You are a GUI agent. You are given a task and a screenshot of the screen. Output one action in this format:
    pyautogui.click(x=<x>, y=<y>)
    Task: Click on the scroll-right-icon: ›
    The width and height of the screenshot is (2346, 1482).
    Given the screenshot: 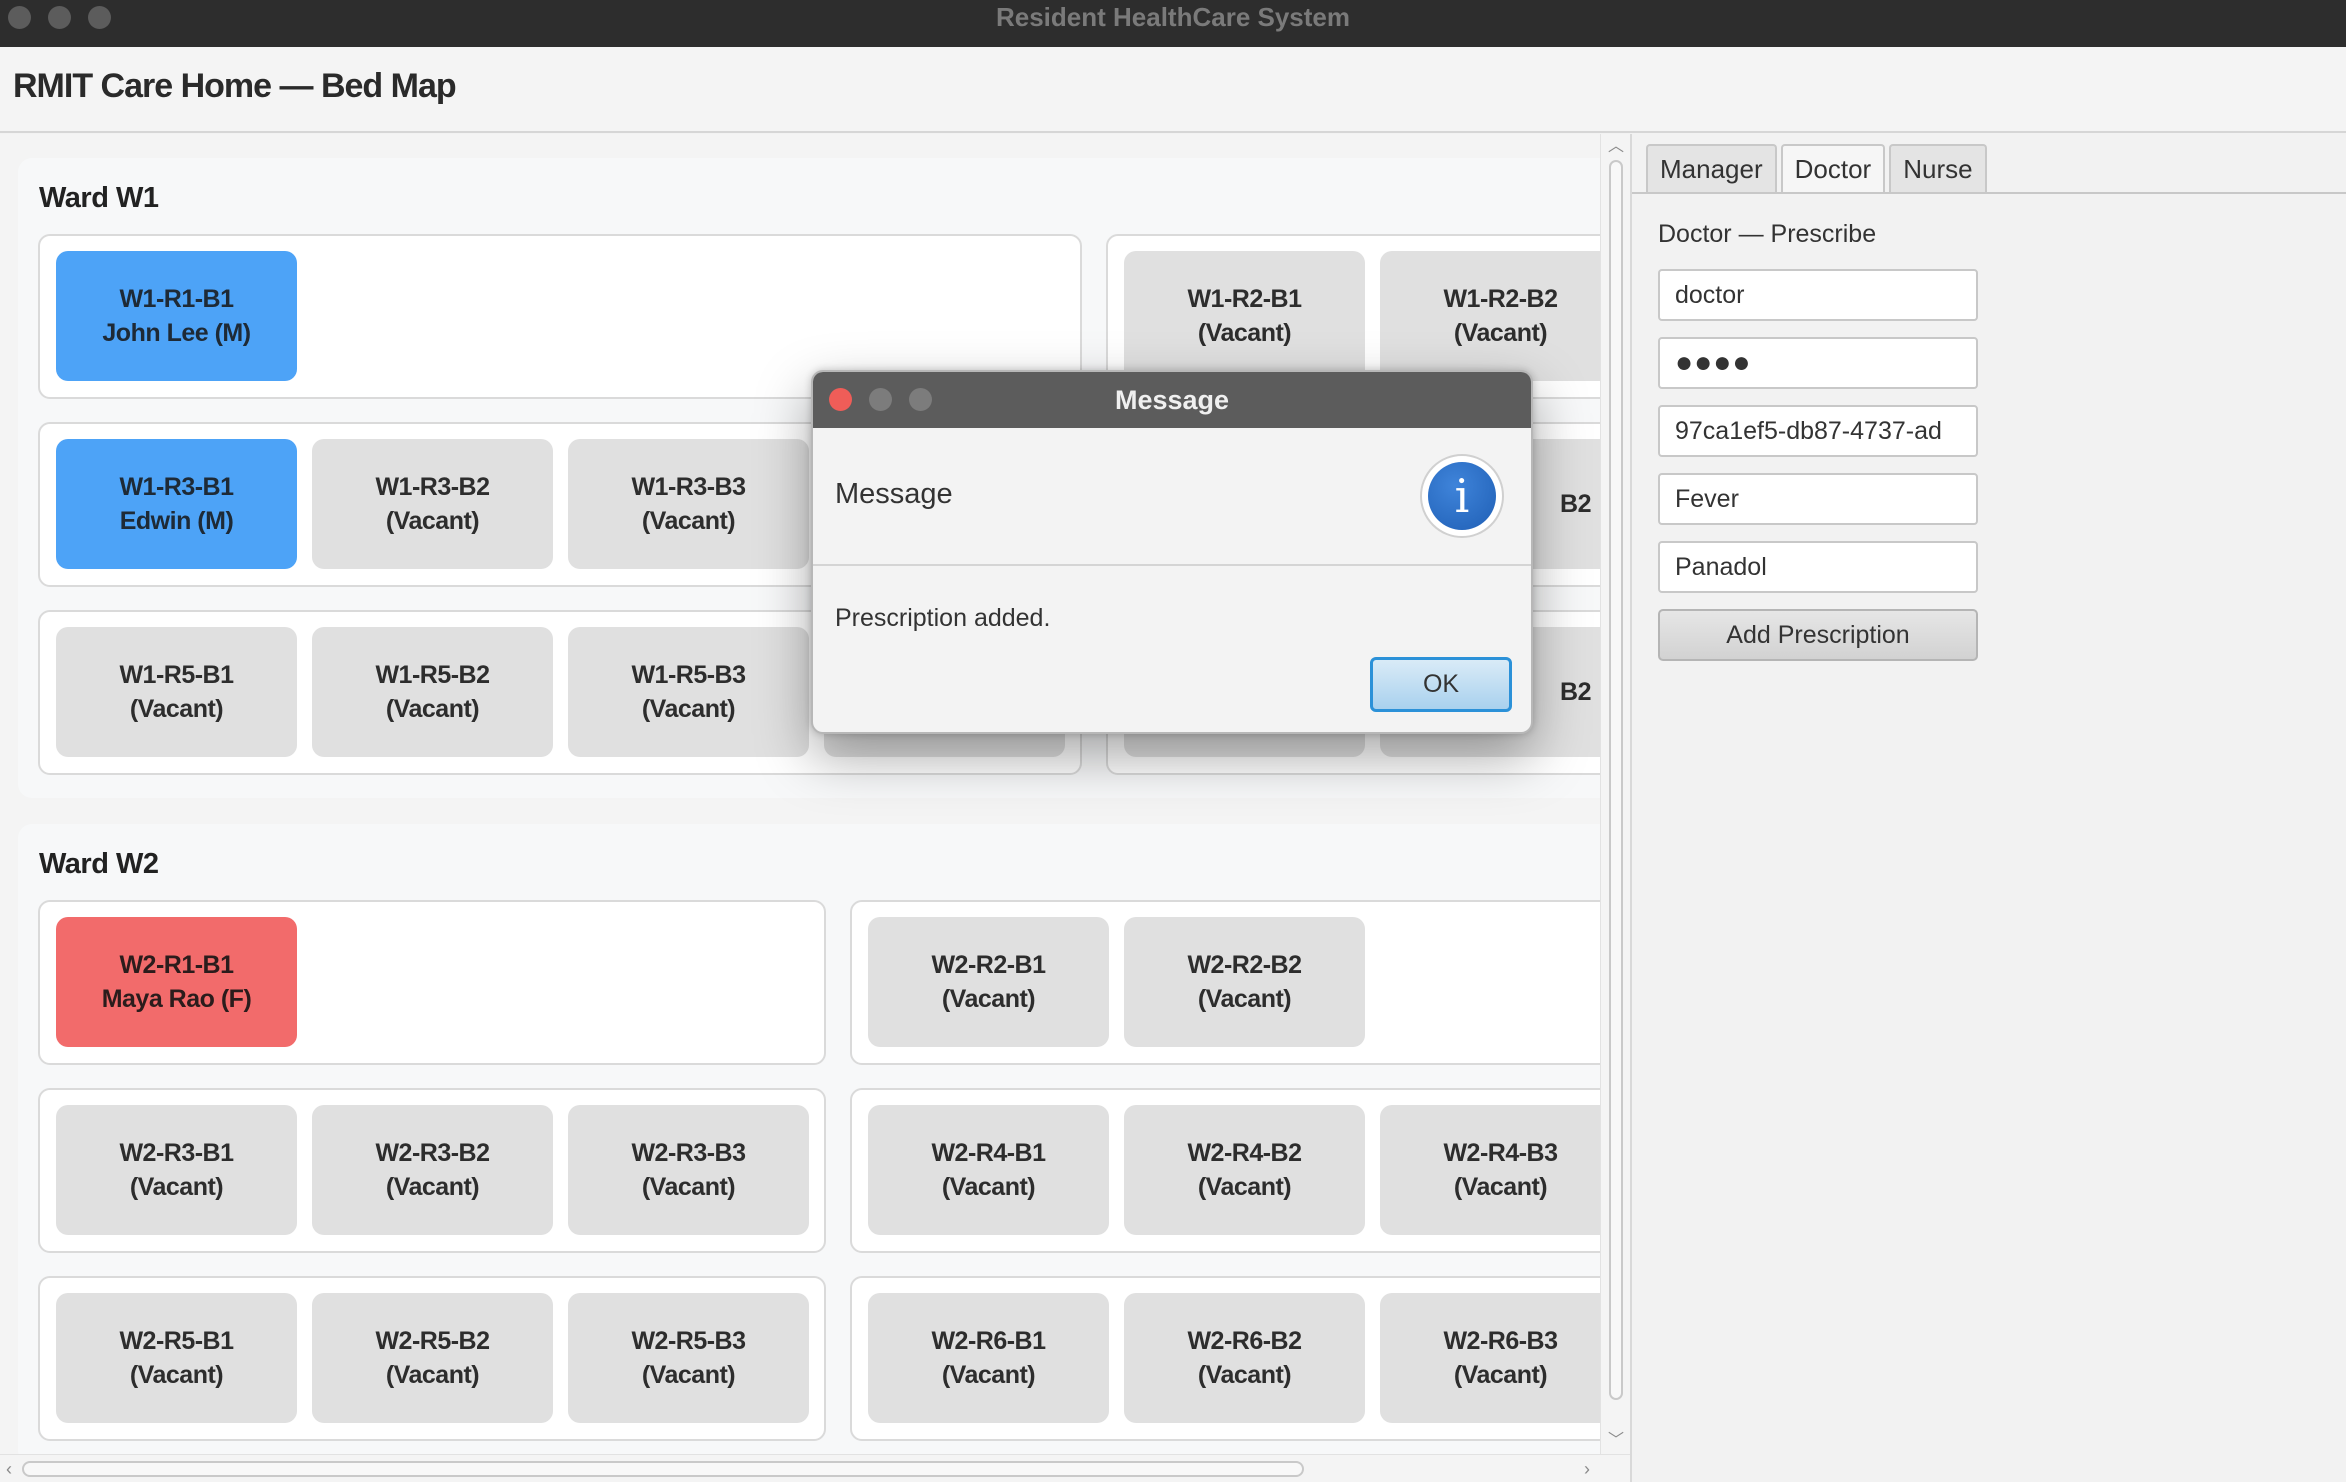 What is the action you would take?
    pyautogui.click(x=1587, y=1469)
    